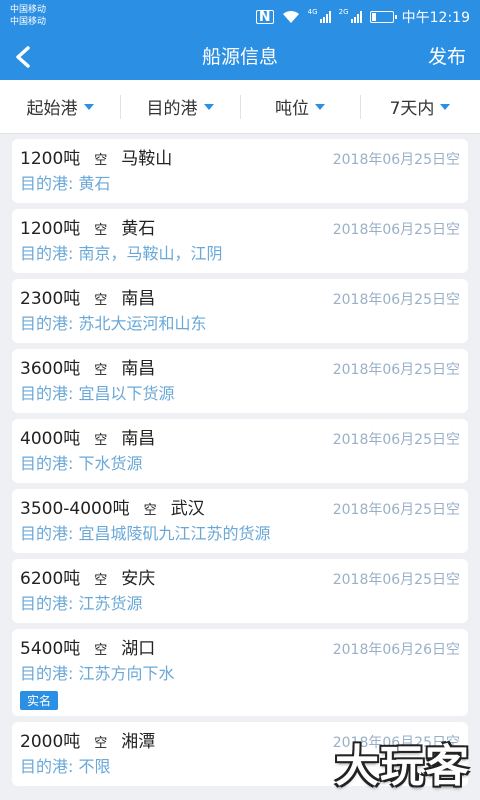 The width and height of the screenshot is (480, 800). Describe the element at coordinates (290, 16) in the screenshot. I see `wifi-icon` at that location.